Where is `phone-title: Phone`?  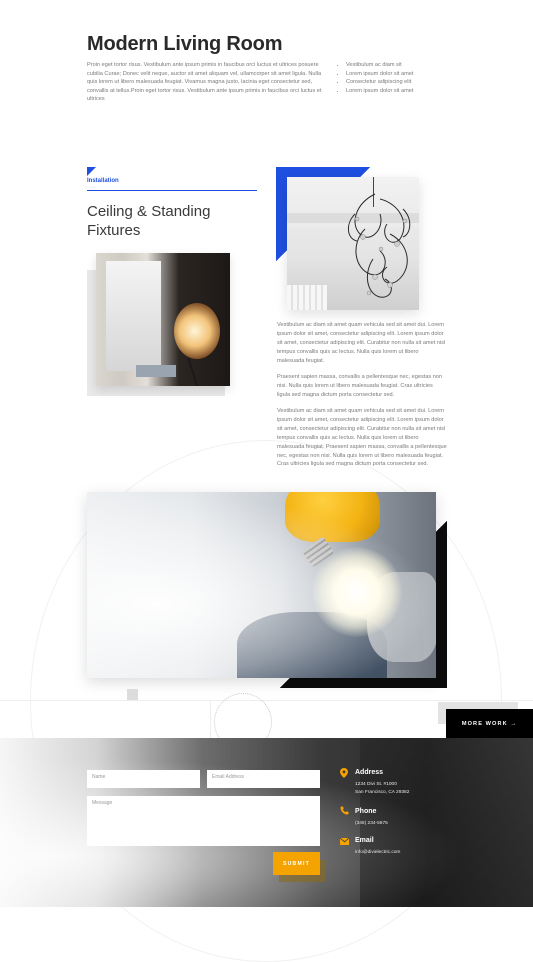 phone-title: Phone is located at coordinates (366, 811).